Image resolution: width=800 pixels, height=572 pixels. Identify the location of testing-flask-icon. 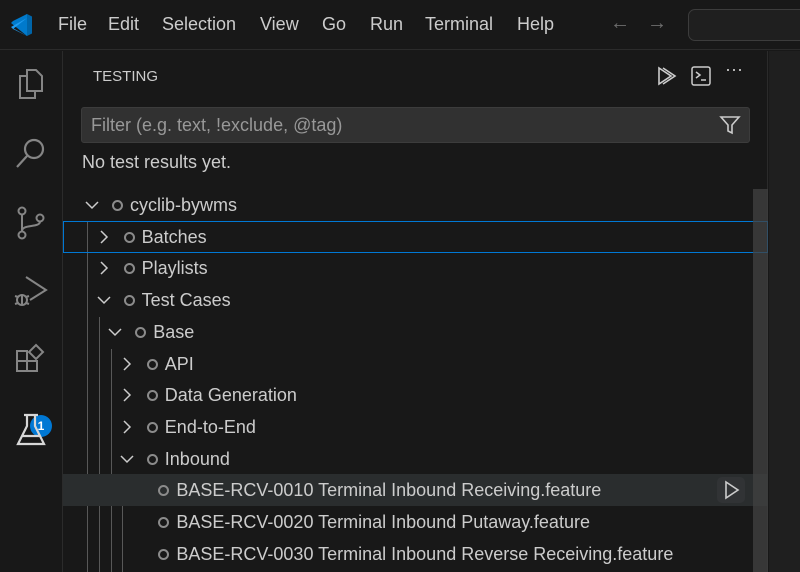
(31, 430).